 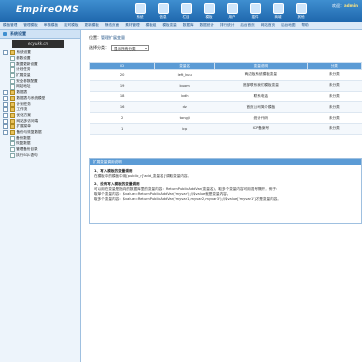 What do you see at coordinates (261, 66) in the screenshot?
I see `column-header: 变量说明` at bounding box center [261, 66].